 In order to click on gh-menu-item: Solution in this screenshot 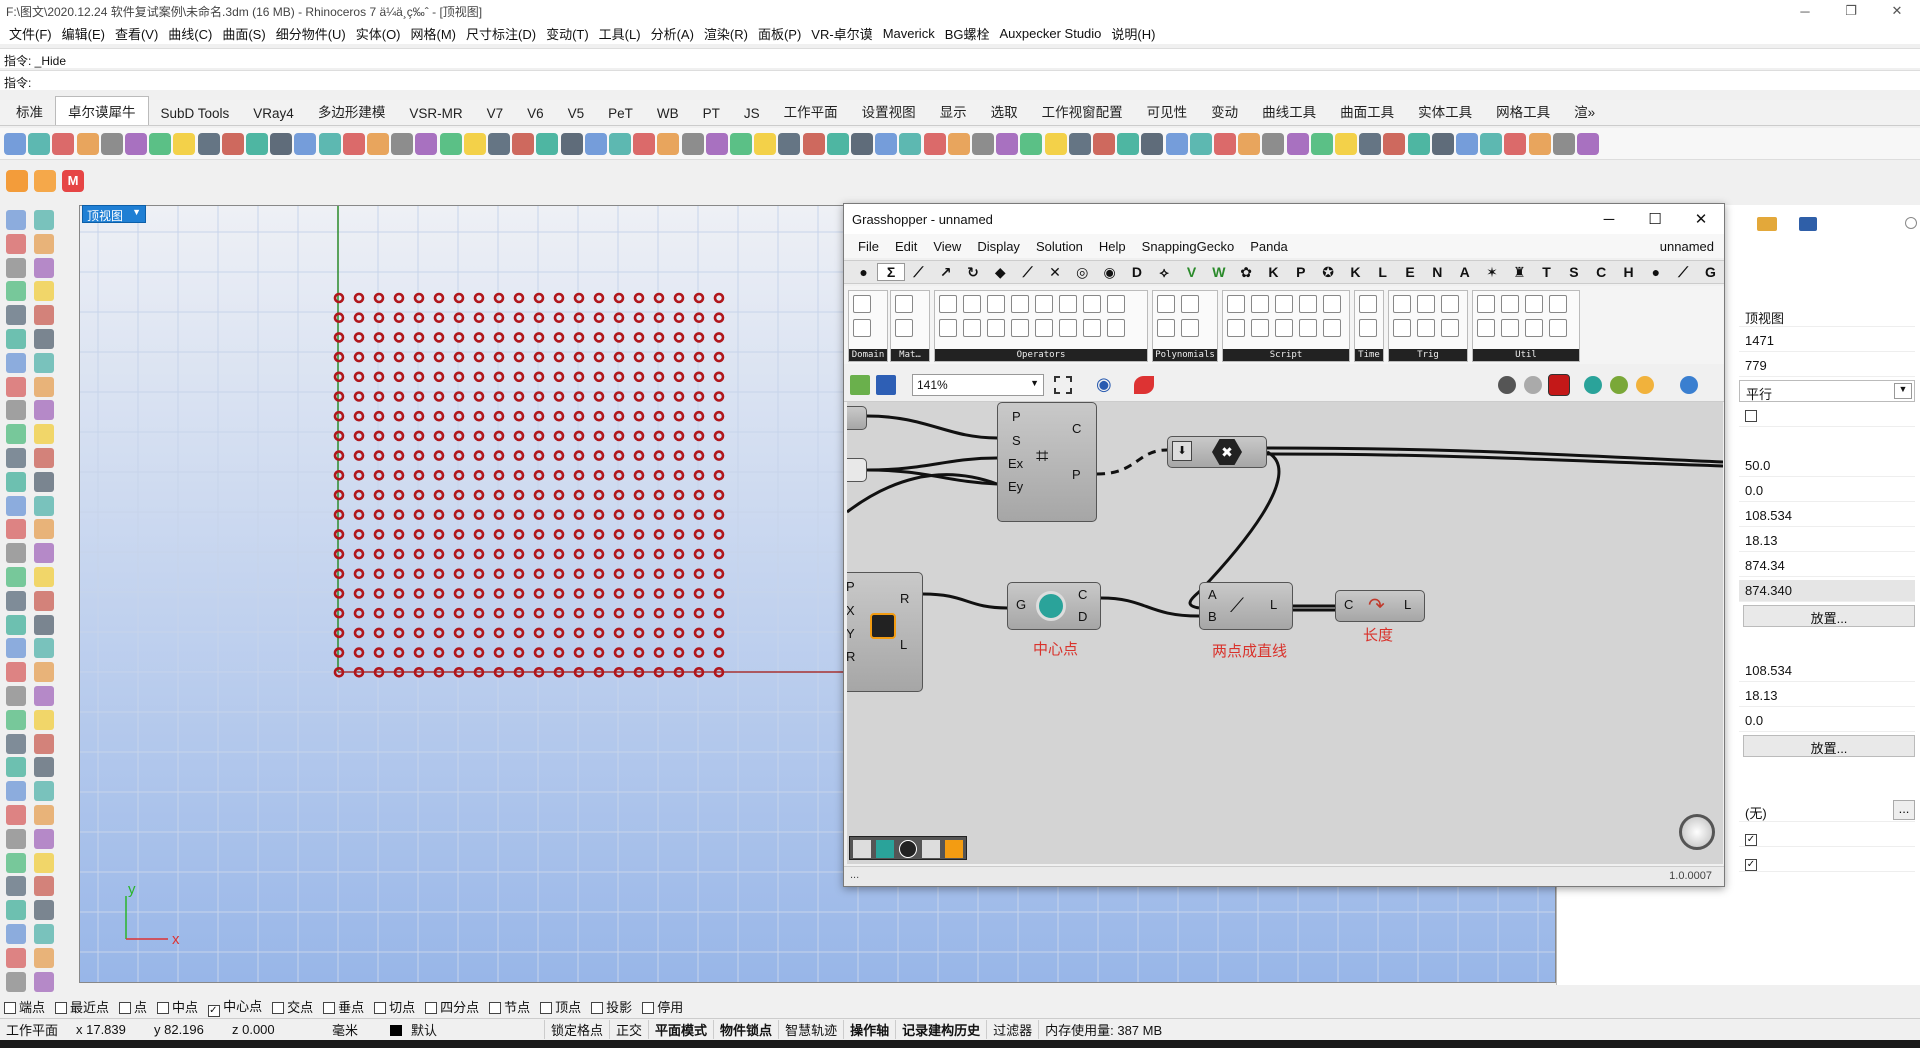, I will do `click(1059, 246)`.